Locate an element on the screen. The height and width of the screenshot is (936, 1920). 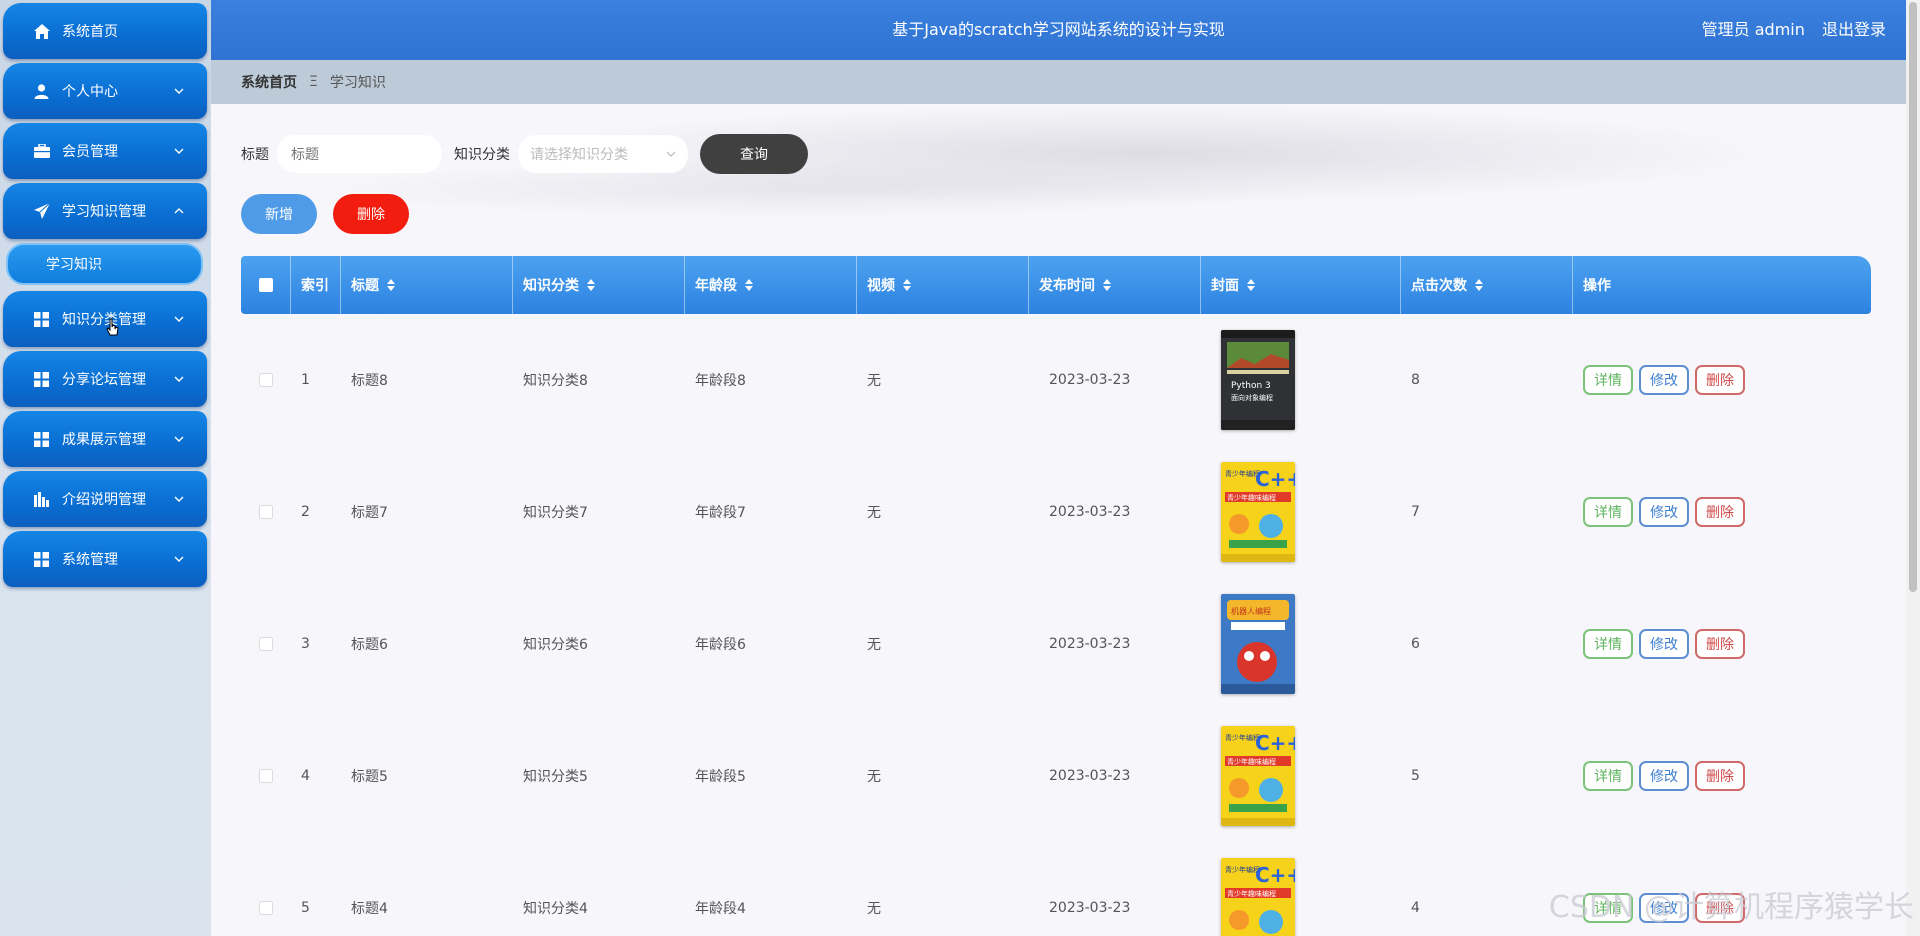
select-all-checkbox is located at coordinates (265, 285).